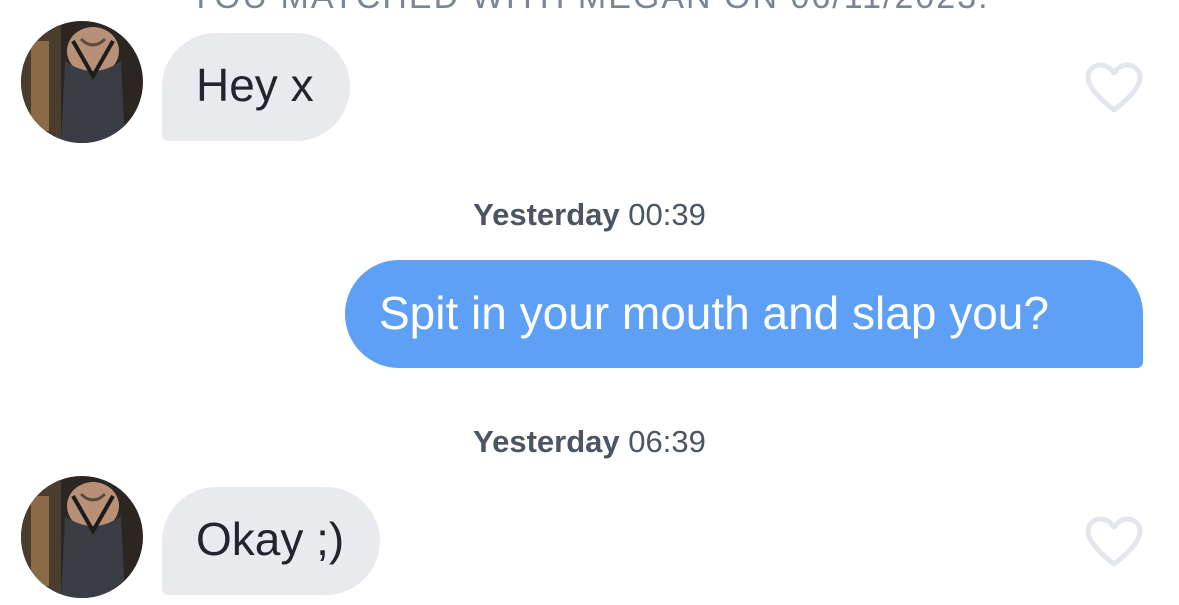 The width and height of the screenshot is (1179, 605). Describe the element at coordinates (667, 214) in the screenshot. I see `timestamp-time: 00:39` at that location.